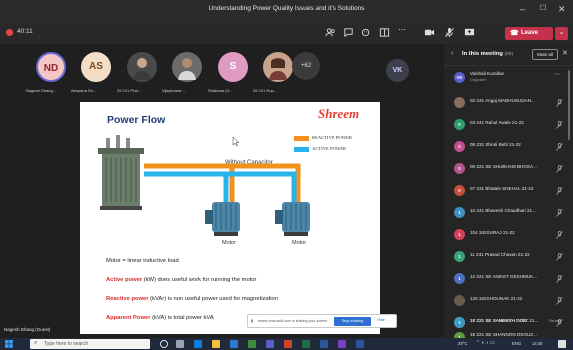 This screenshot has height=350, width=573. I want to click on participant-name: 05 231 Shruti Betti 21-22, so click(495, 144).